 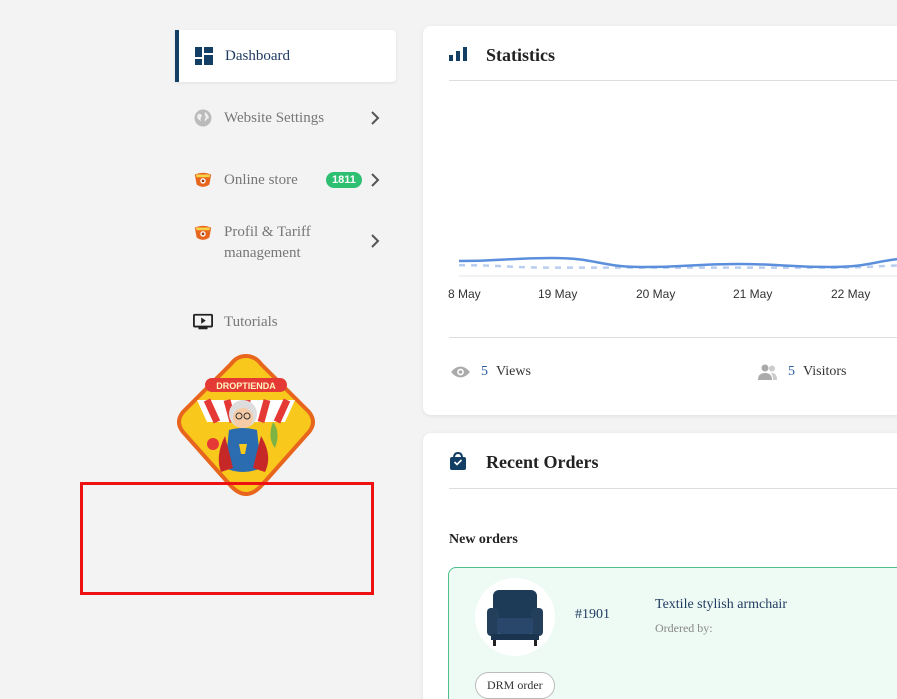 What do you see at coordinates (515, 685) in the screenshot?
I see `drm-order-tag: DRM order` at bounding box center [515, 685].